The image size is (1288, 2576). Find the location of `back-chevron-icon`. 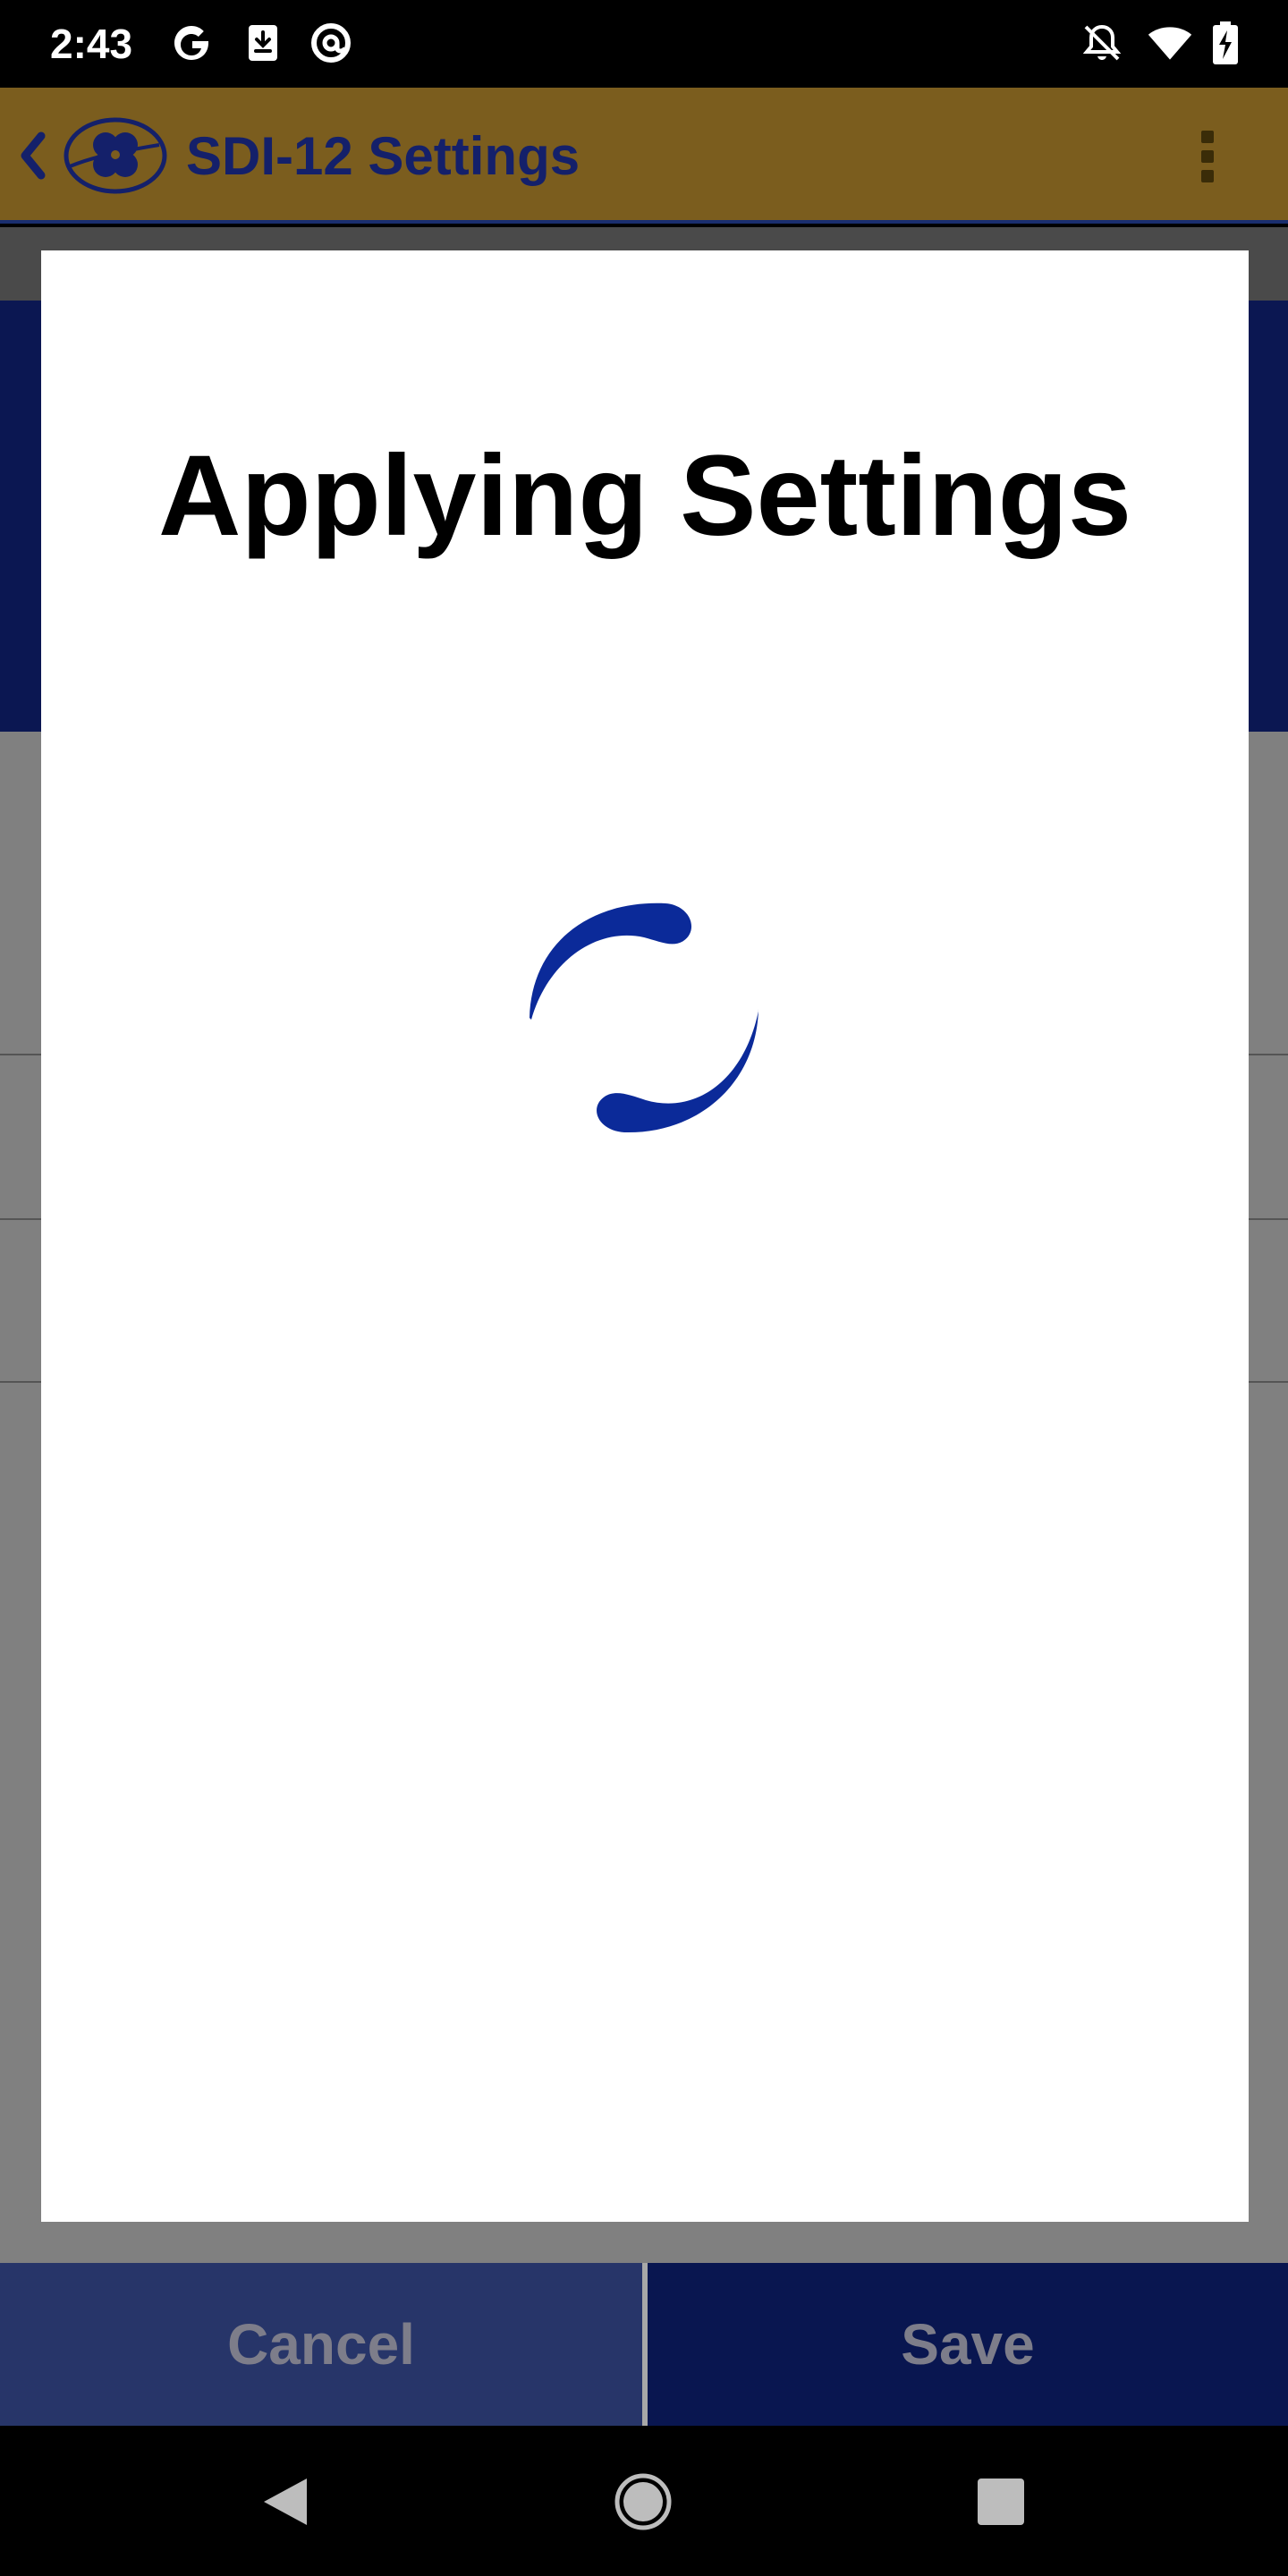

back-chevron-icon is located at coordinates (32, 155).